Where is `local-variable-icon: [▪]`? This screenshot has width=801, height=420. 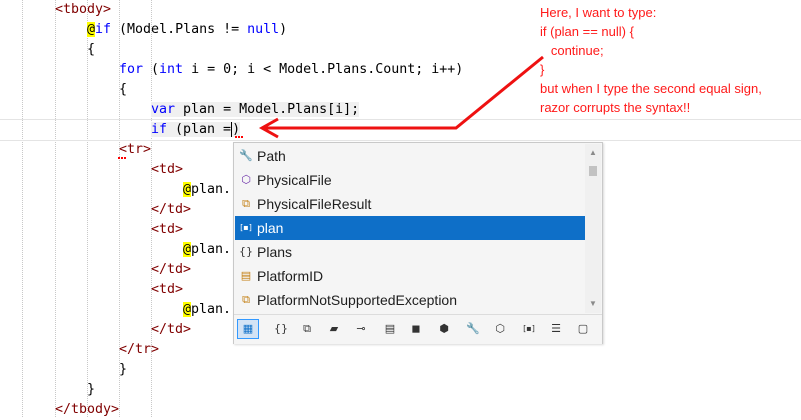
local-variable-icon: [▪] is located at coordinates (246, 227).